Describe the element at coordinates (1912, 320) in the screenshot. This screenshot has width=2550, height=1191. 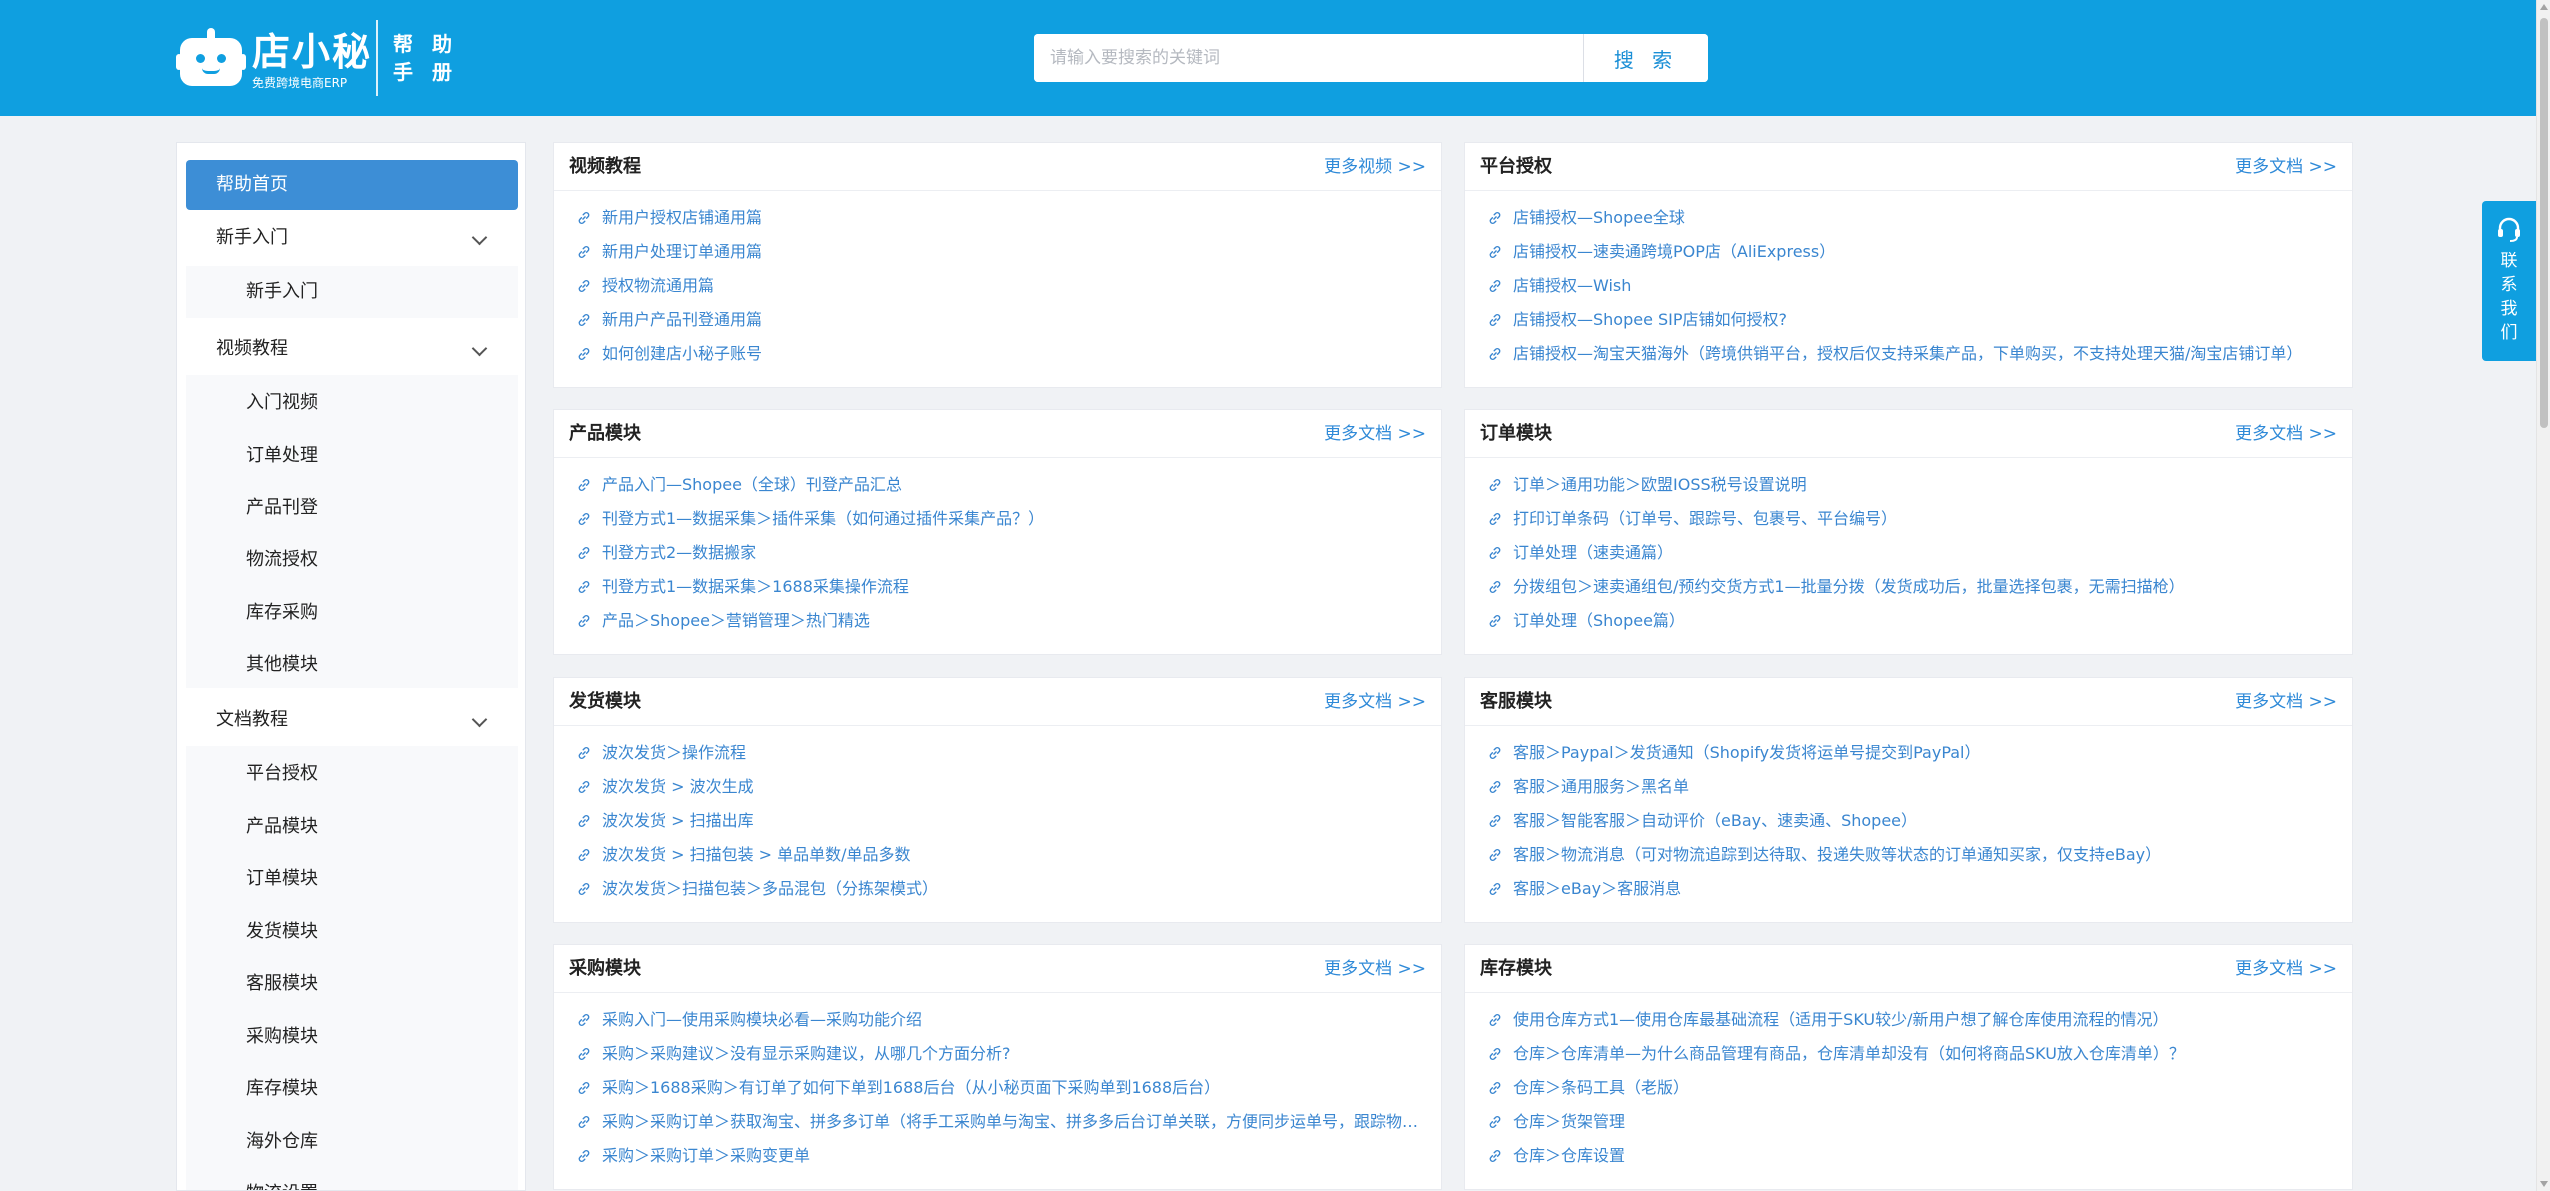
I see `doc-link: 店铺授权—Shopee SIP店铺如何授权?` at that location.